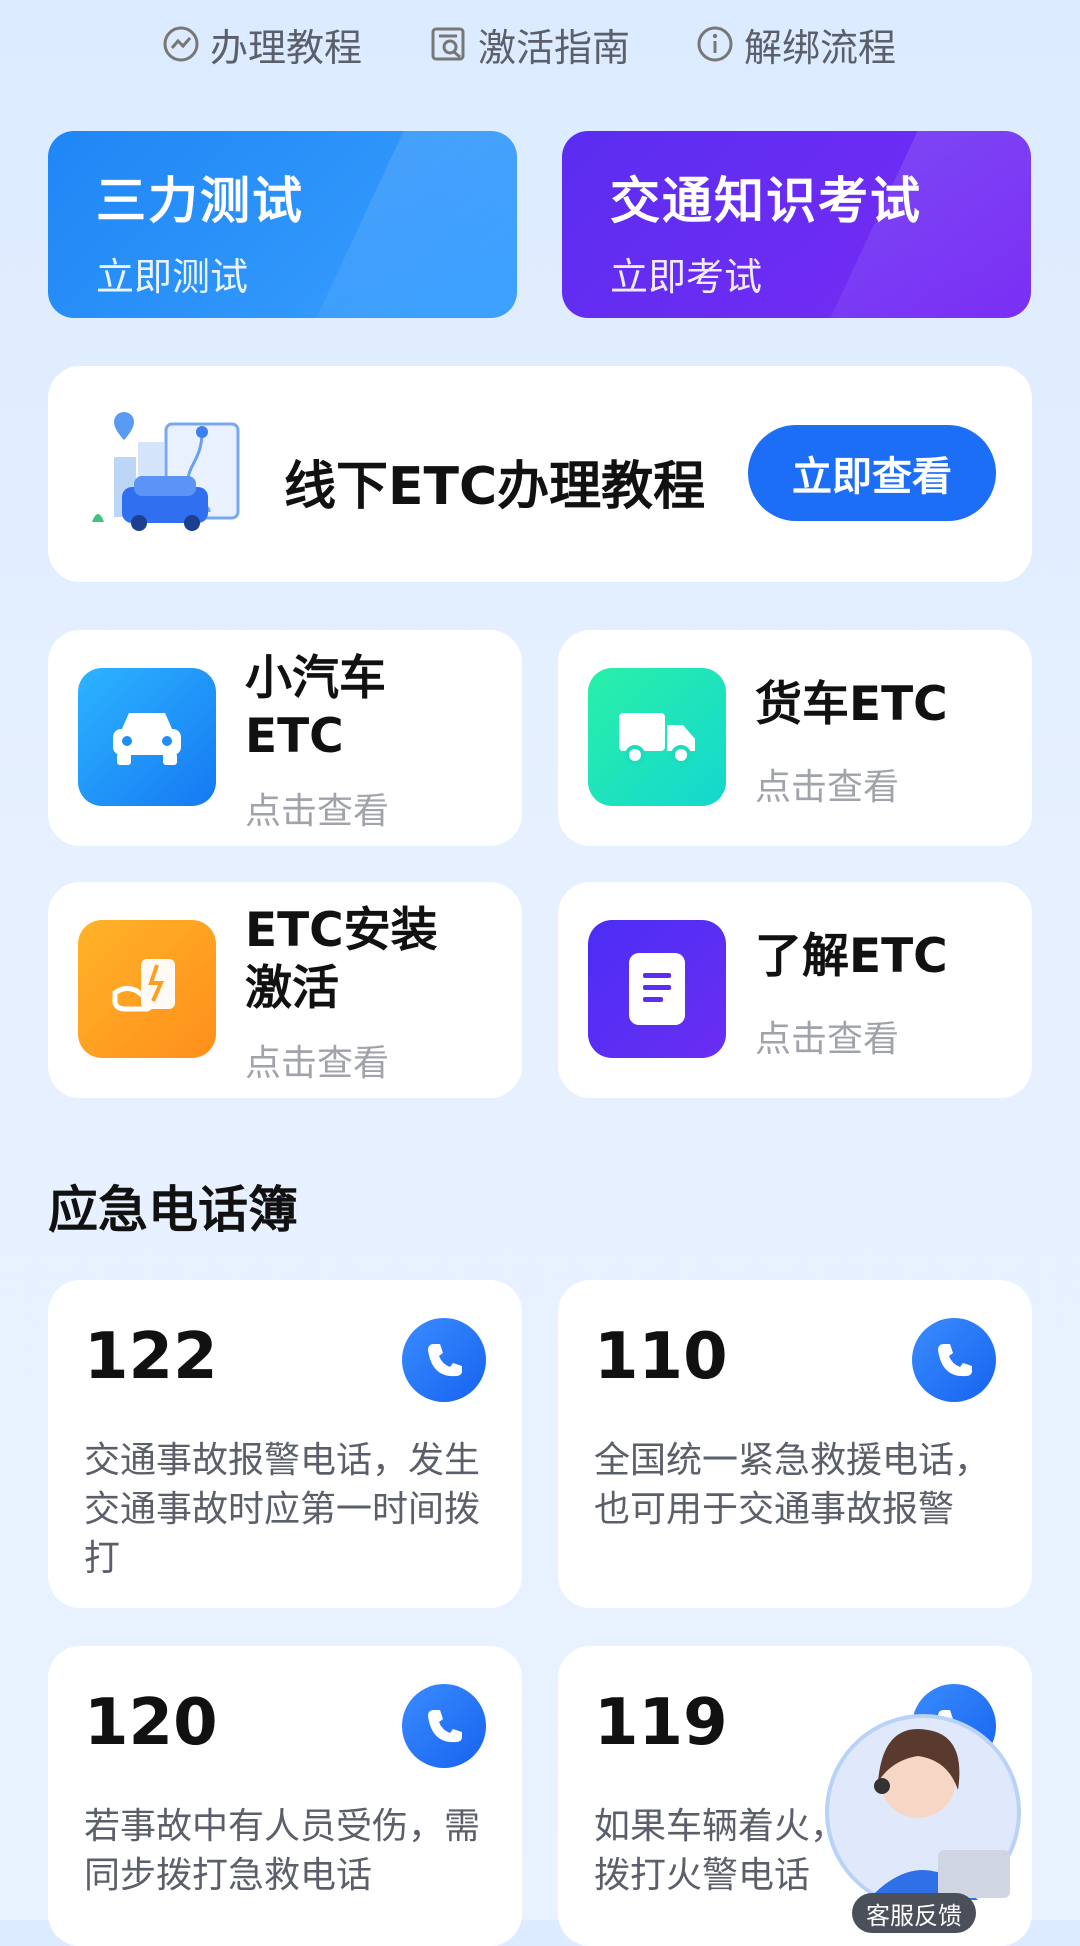 Image resolution: width=1080 pixels, height=1946 pixels. What do you see at coordinates (851, 956) in the screenshot?
I see `tile-title: 了解ETC` at bounding box center [851, 956].